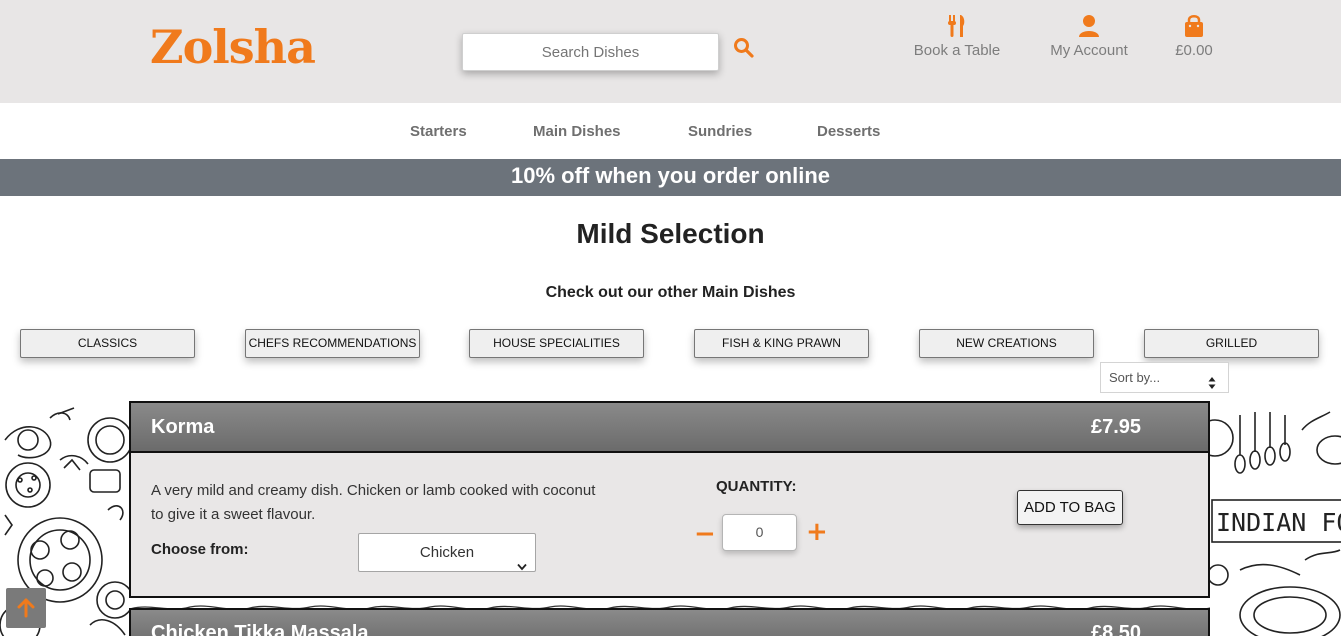  I want to click on promo-banner: 10% off when you order online, so click(670, 177).